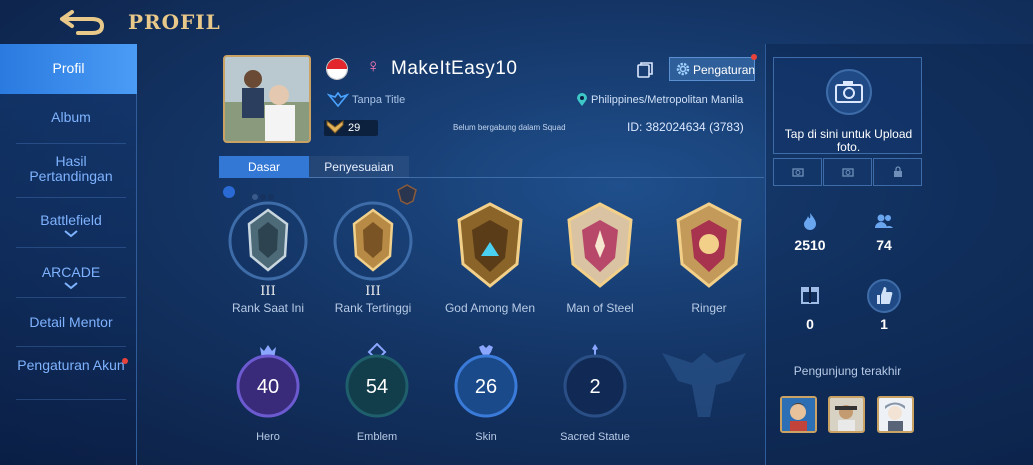 The image size is (1033, 465). Describe the element at coordinates (683, 69) in the screenshot. I see `gear-icon` at that location.